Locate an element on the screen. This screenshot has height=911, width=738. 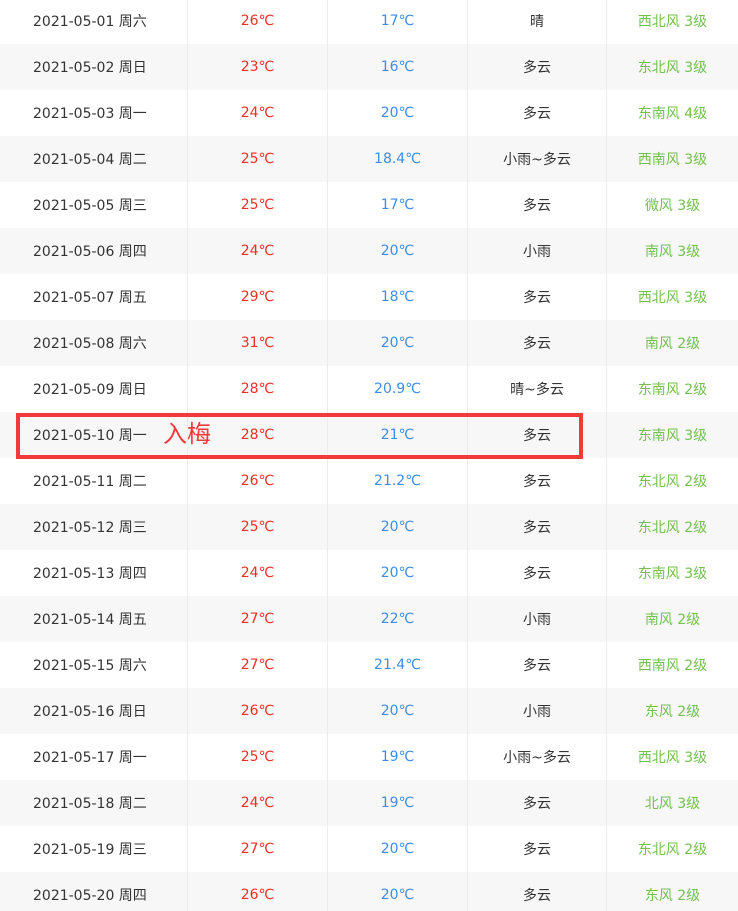
date-cell: 2021-05-03 周一 is located at coordinates (94, 113).